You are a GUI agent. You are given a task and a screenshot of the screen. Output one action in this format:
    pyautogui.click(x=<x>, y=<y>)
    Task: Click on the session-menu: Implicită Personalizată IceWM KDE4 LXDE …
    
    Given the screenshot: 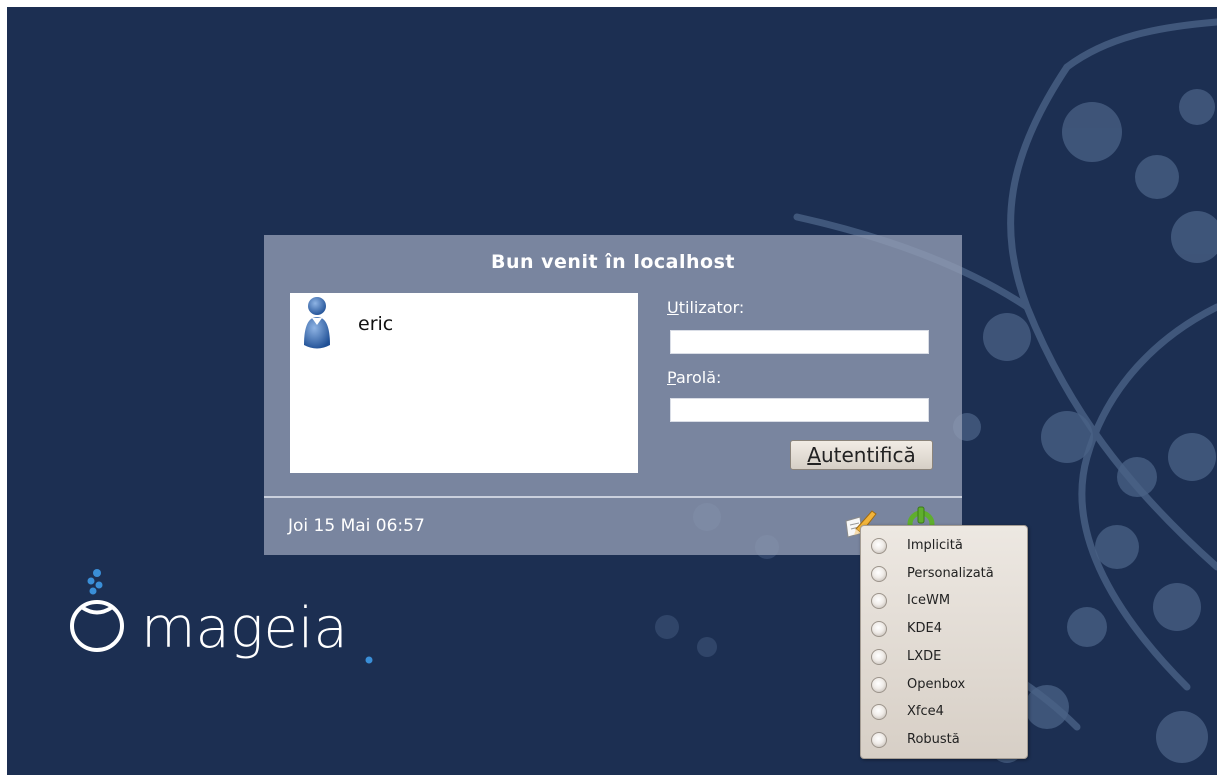 What is the action you would take?
    pyautogui.click(x=944, y=642)
    